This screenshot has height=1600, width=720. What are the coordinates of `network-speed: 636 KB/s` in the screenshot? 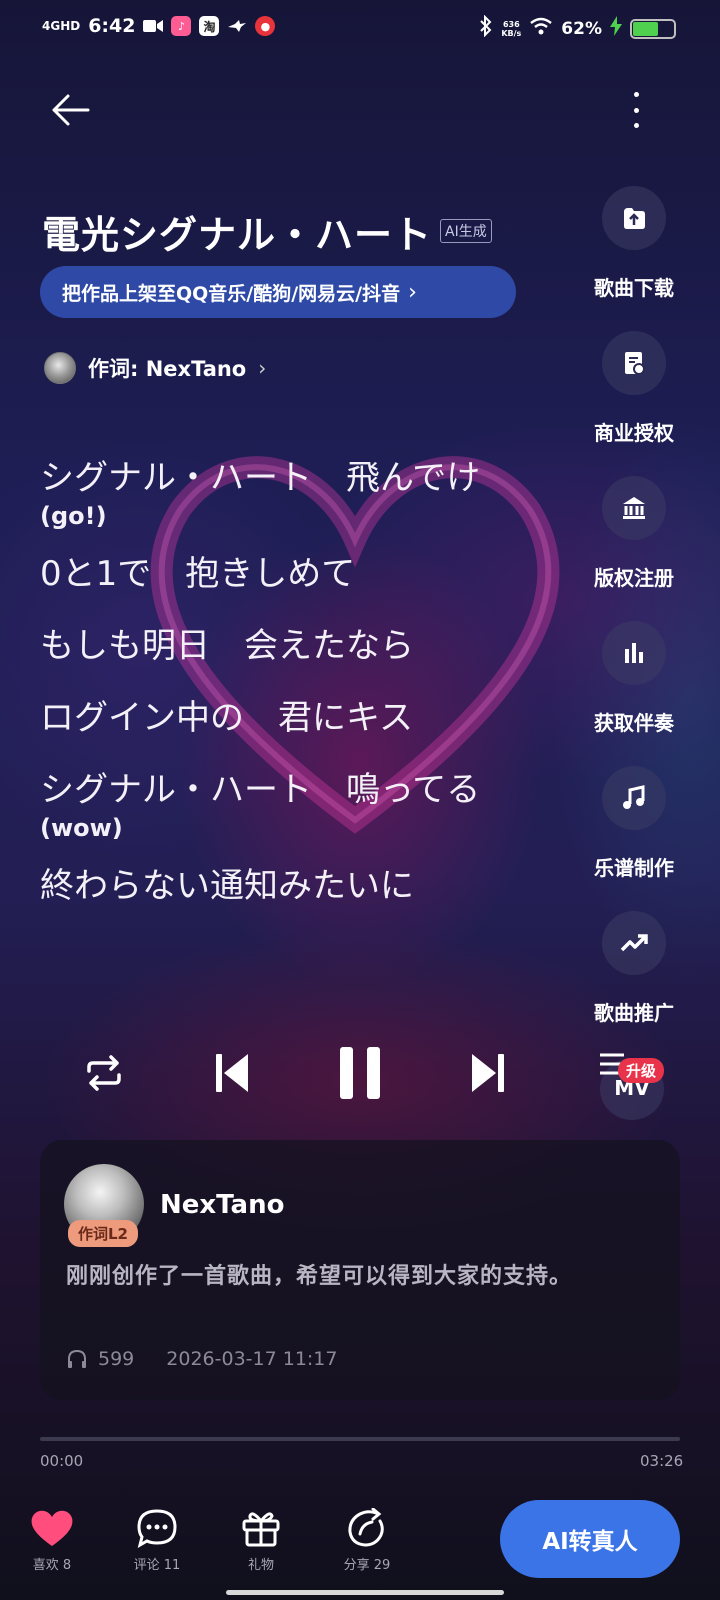 It's located at (511, 28).